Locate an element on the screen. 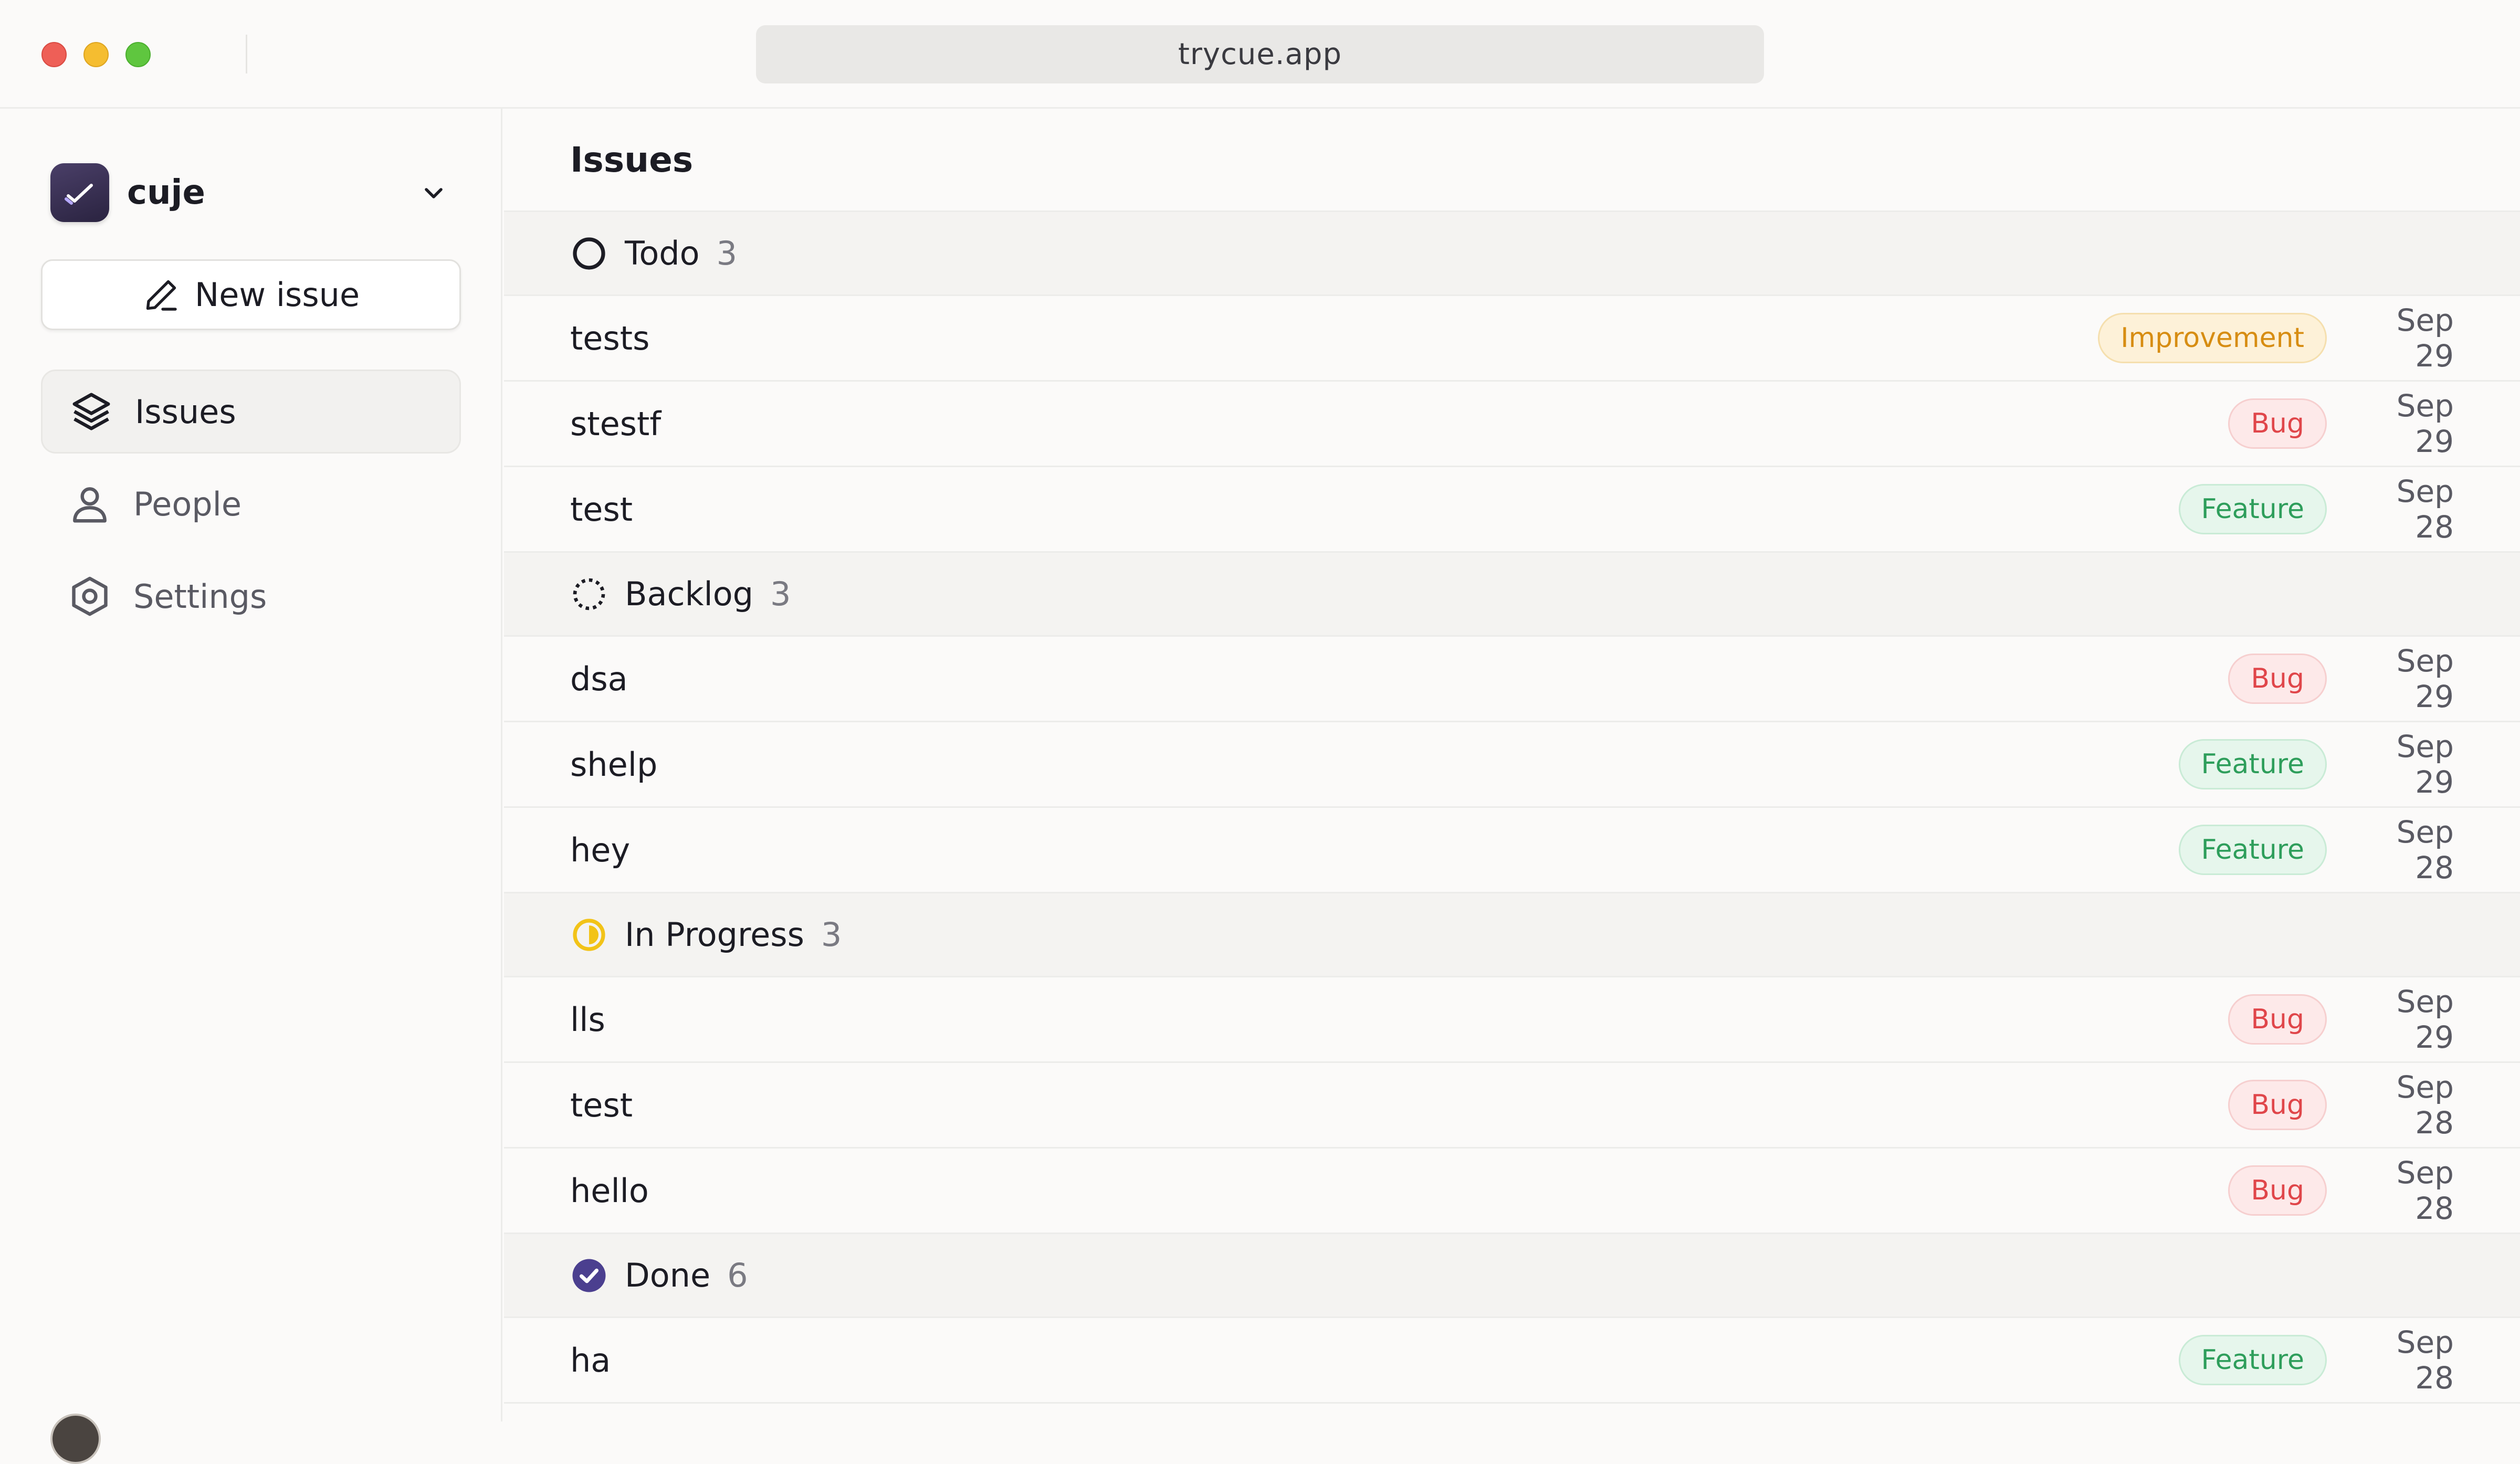  in-progress-half-circle-icon is located at coordinates (589, 935).